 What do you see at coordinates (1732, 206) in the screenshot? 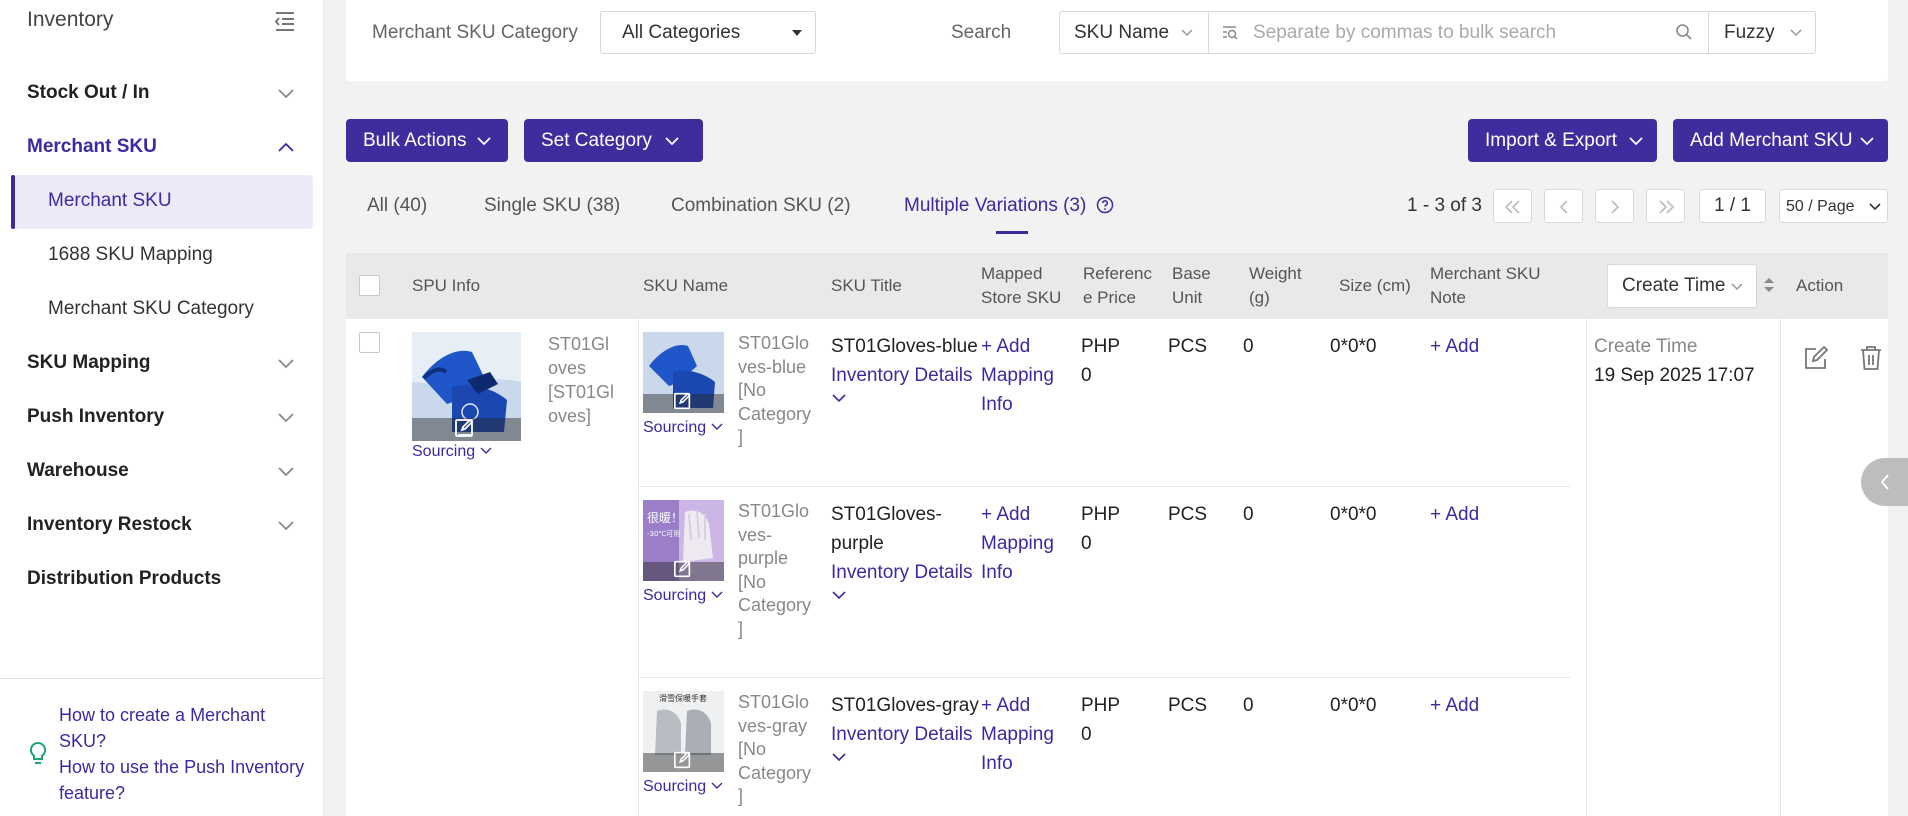
I see `page-input: 1 / 1` at bounding box center [1732, 206].